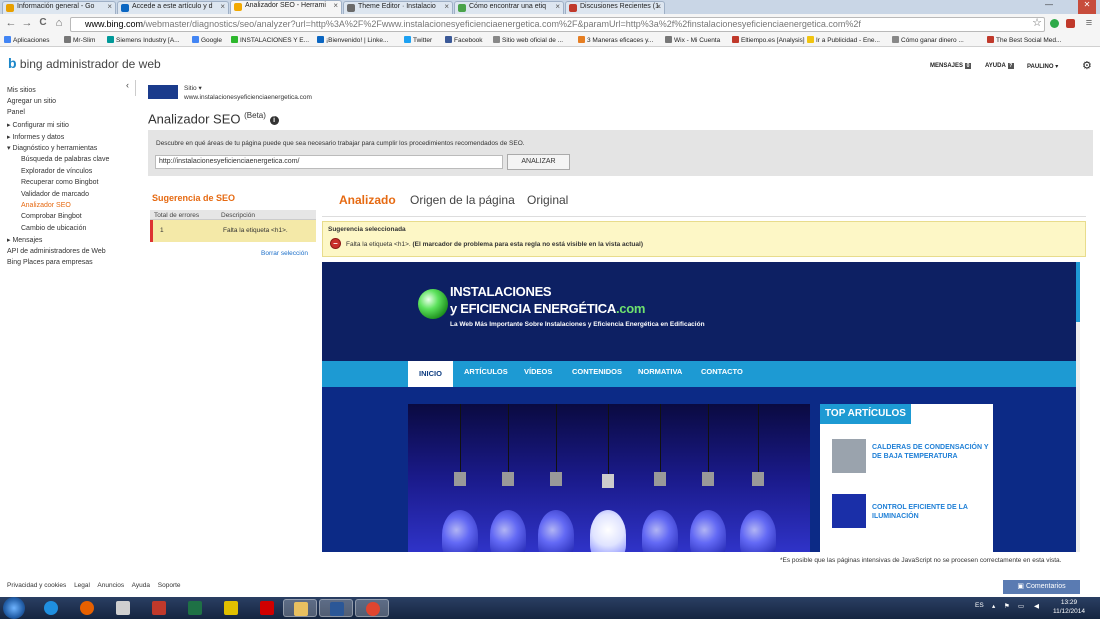 This screenshot has width=1100, height=619. I want to click on footer-link-legal: Legal, so click(82, 585).